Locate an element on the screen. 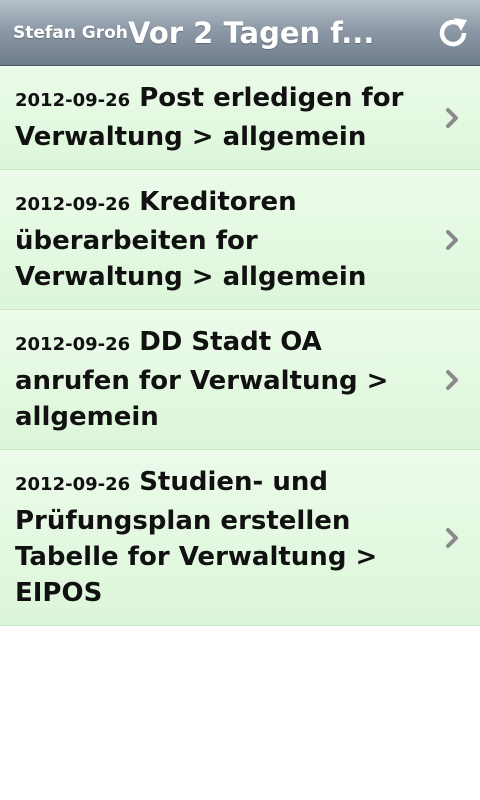 This screenshot has width=480, height=800. refresh-button is located at coordinates (453, 33).